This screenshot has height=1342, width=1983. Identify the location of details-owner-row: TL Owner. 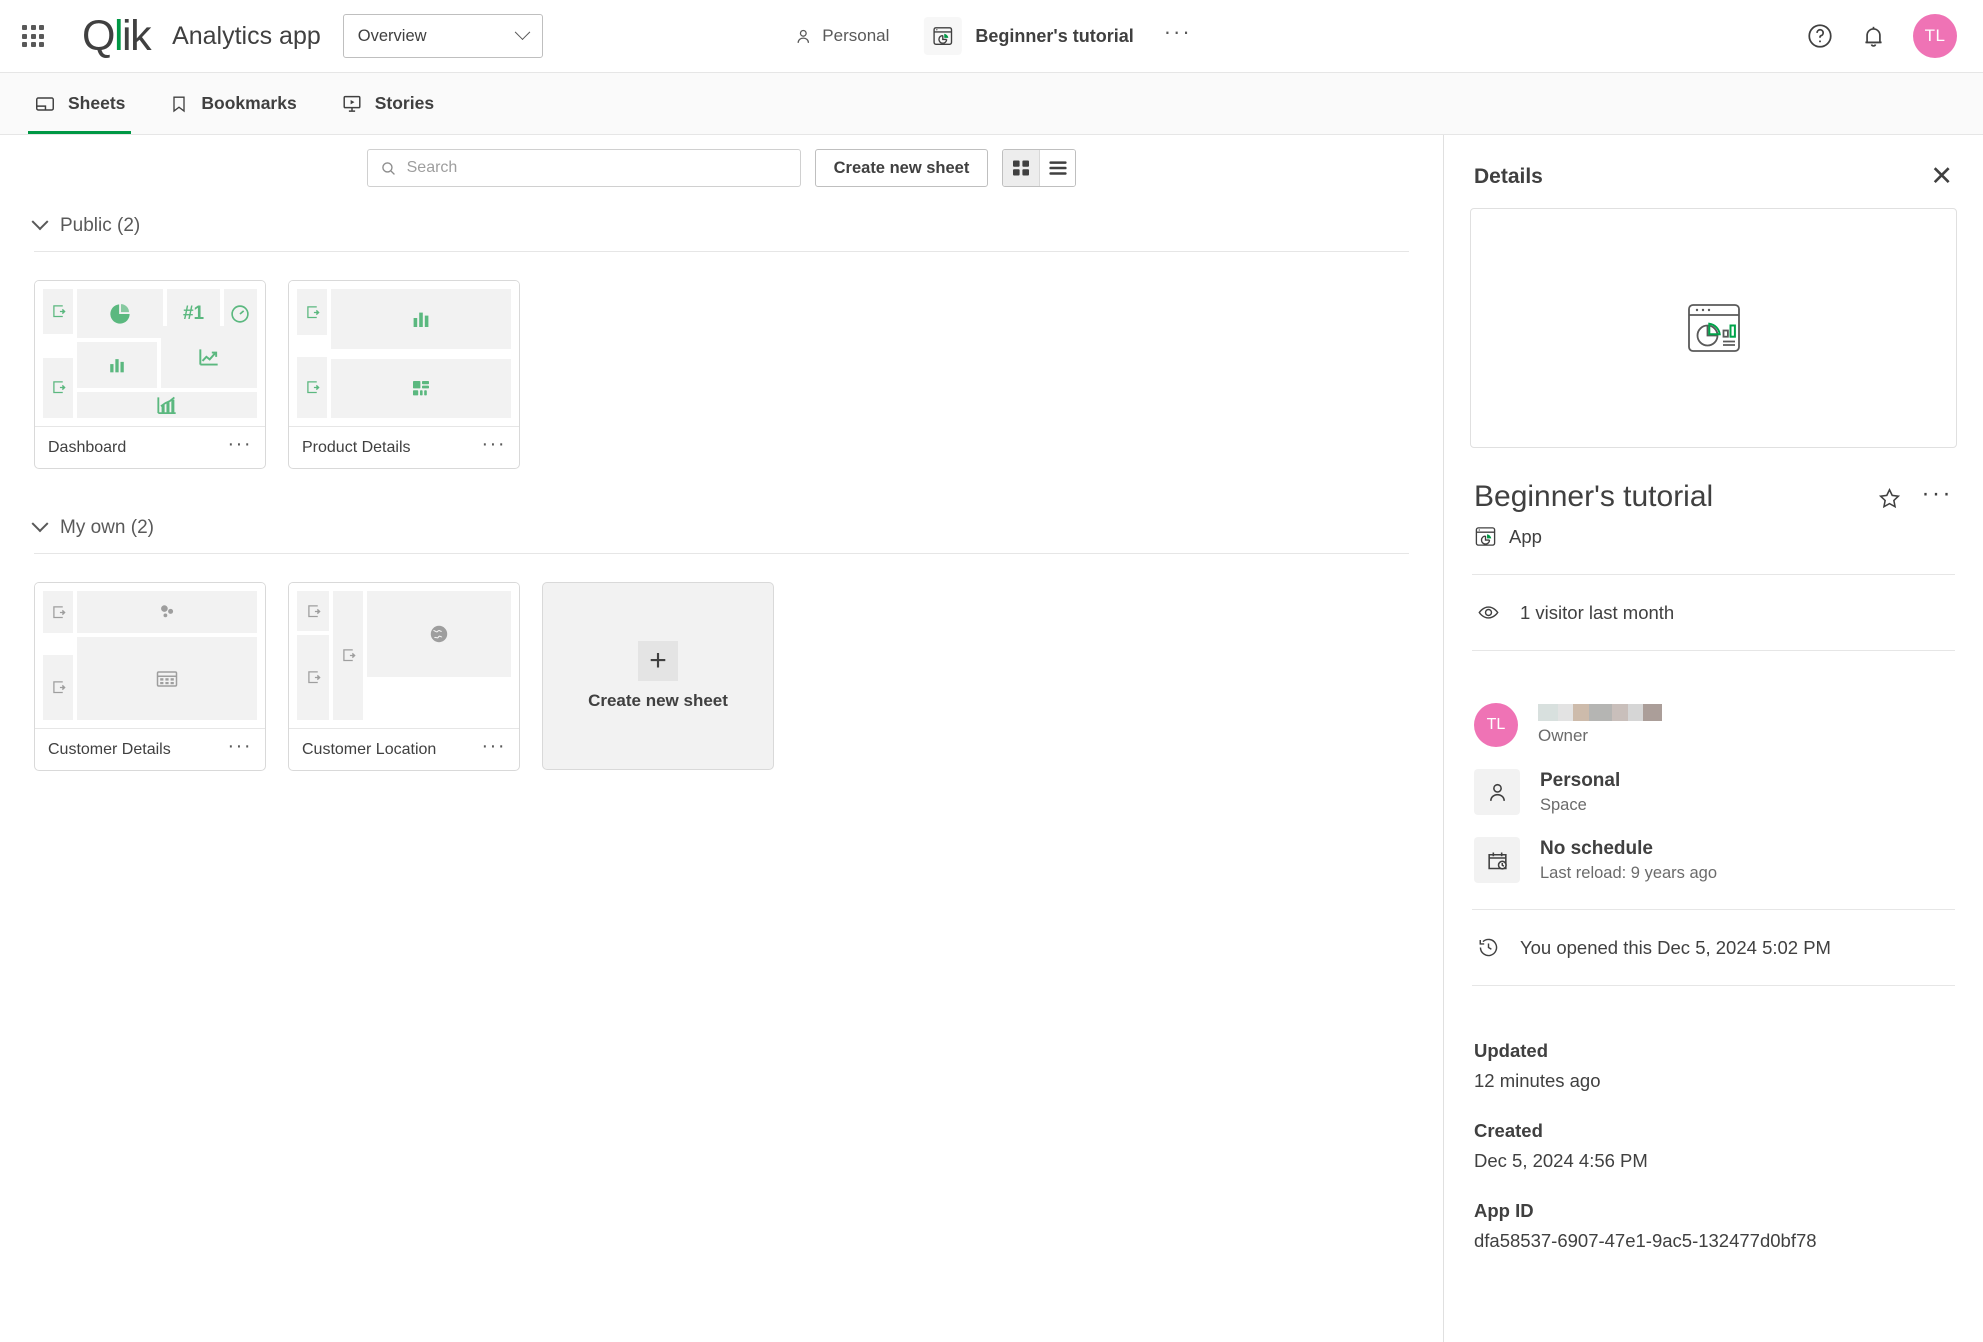
(1713, 712).